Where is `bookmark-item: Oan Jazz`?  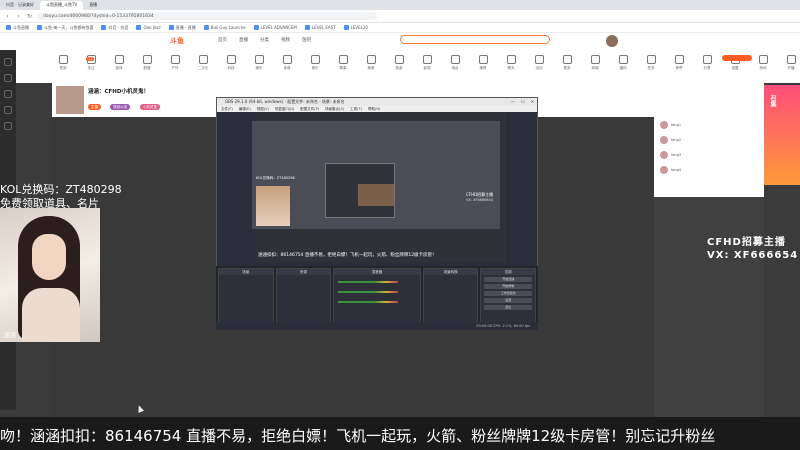 bookmark-item: Oan Jazz is located at coordinates (148, 27).